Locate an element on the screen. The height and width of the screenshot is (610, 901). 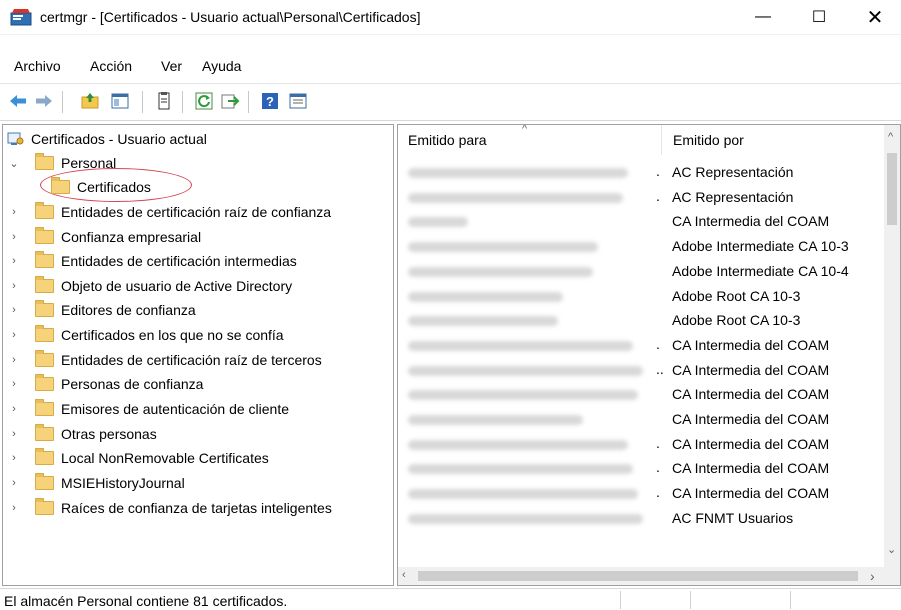
vertical-scrollbar: ^ ⌄ is located at coordinates (892, 346).